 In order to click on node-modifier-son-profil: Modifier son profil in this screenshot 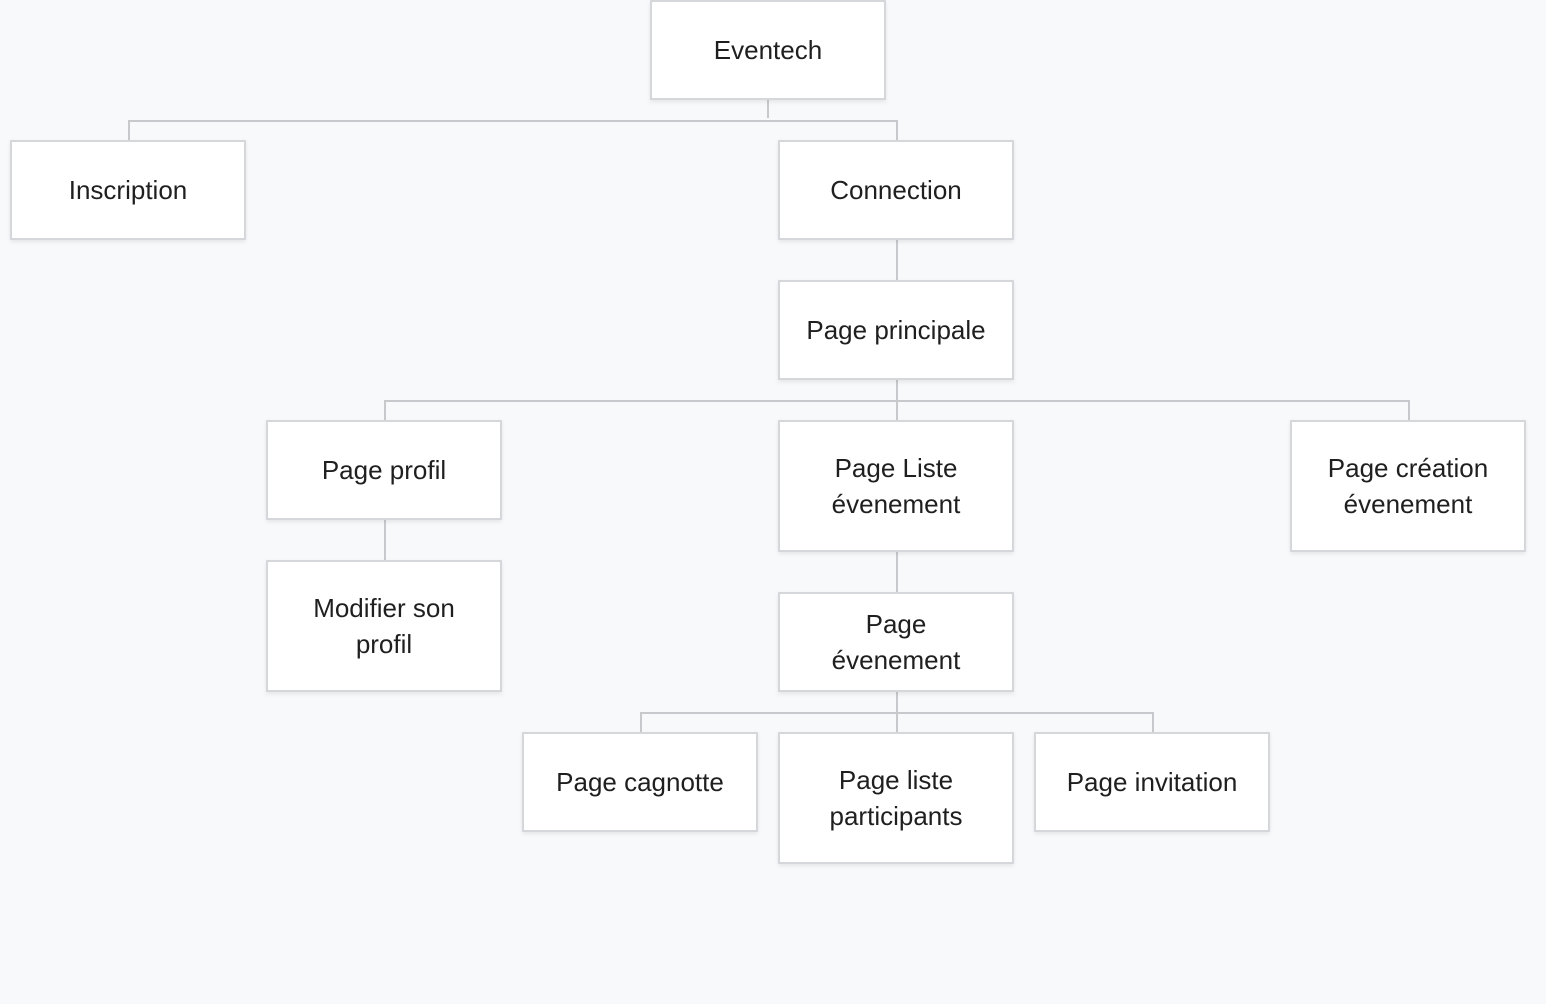, I will do `click(384, 626)`.